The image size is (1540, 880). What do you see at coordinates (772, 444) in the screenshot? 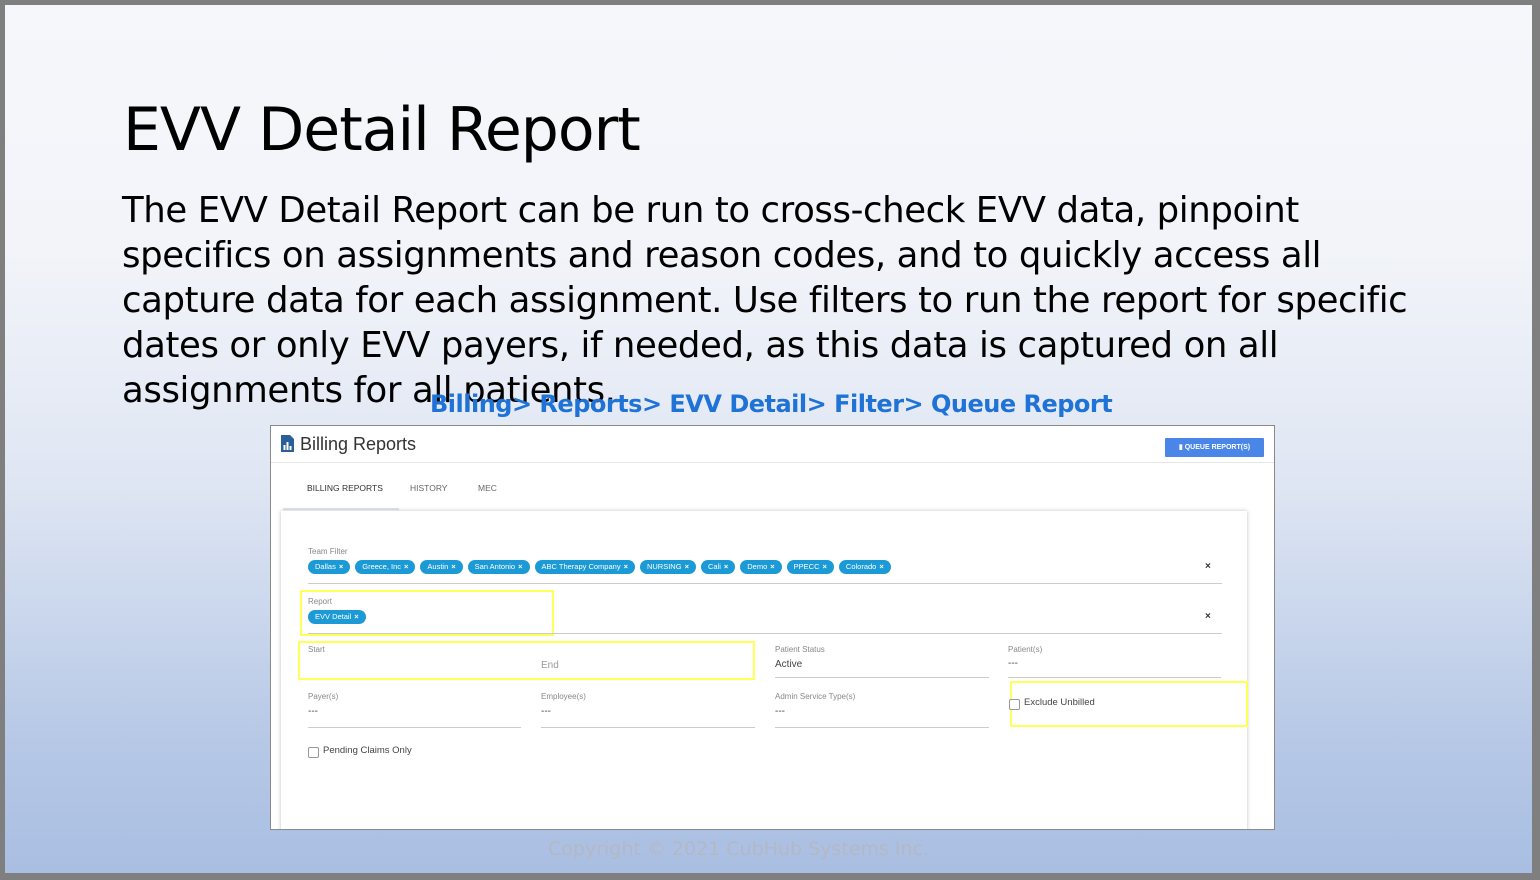
I see `app-header: Billing Reports ▮ QUEUE REPORT(S)` at bounding box center [772, 444].